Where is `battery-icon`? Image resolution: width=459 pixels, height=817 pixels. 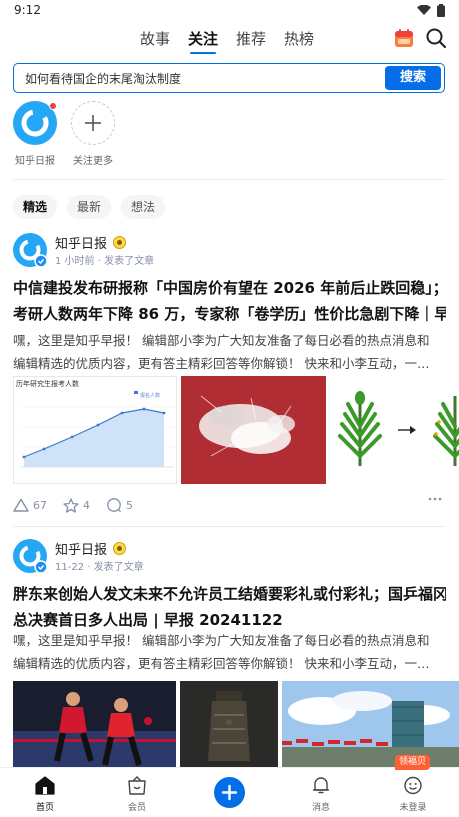
battery-icon is located at coordinates (441, 10).